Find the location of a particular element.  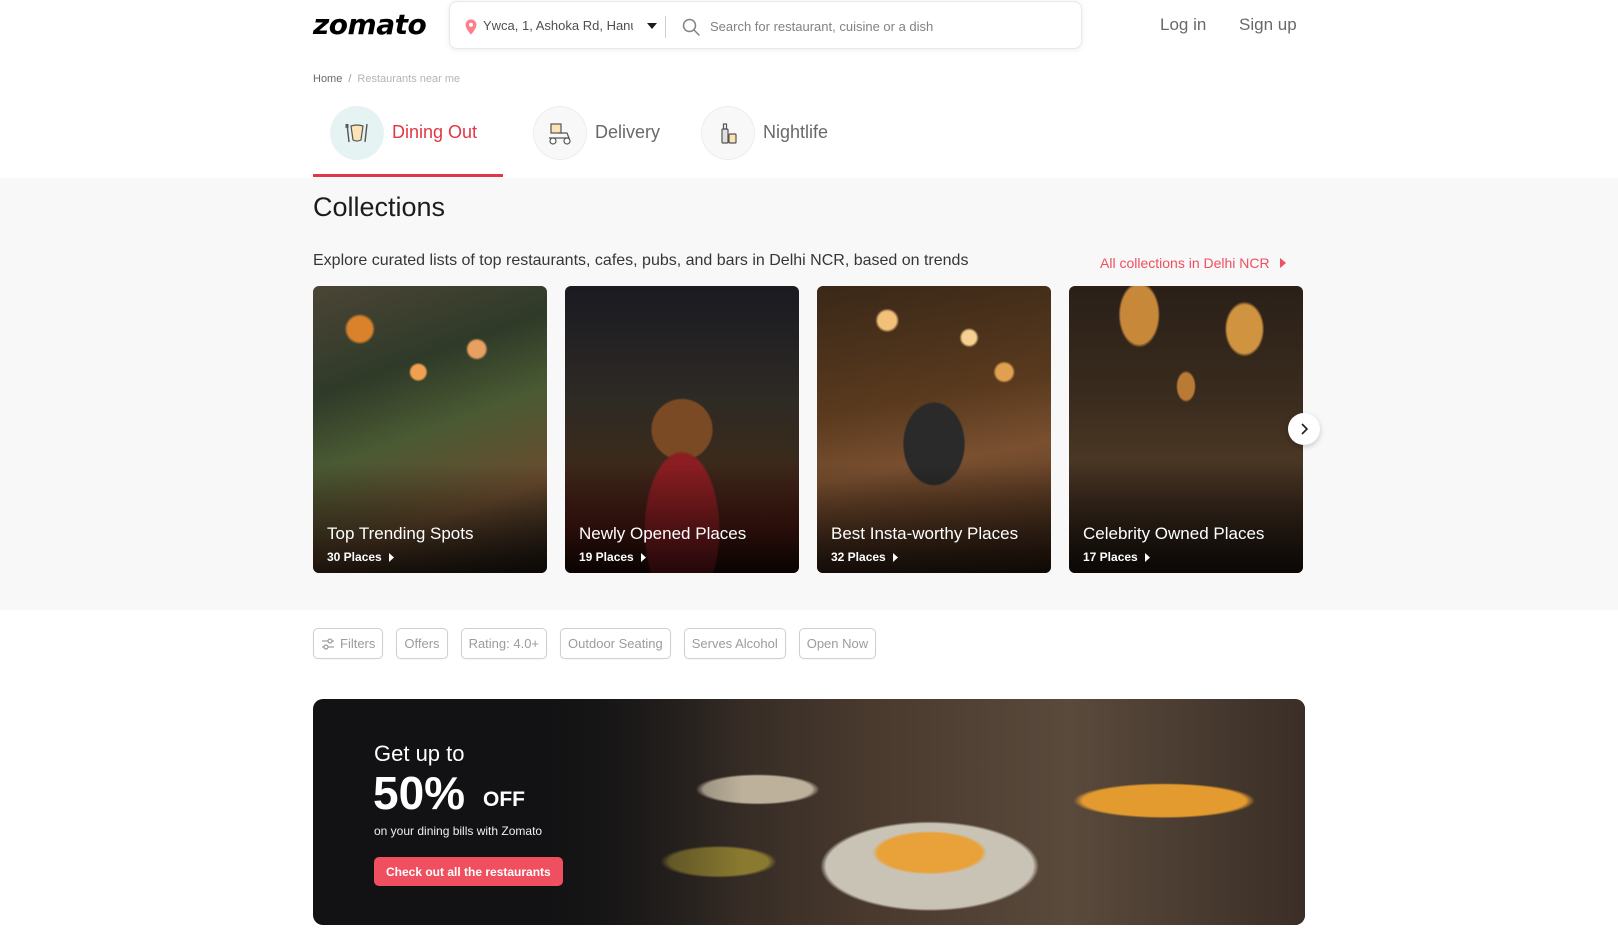

search-bar: Ywca, 1, Ashoka Rd, Hanu is located at coordinates (765, 25).